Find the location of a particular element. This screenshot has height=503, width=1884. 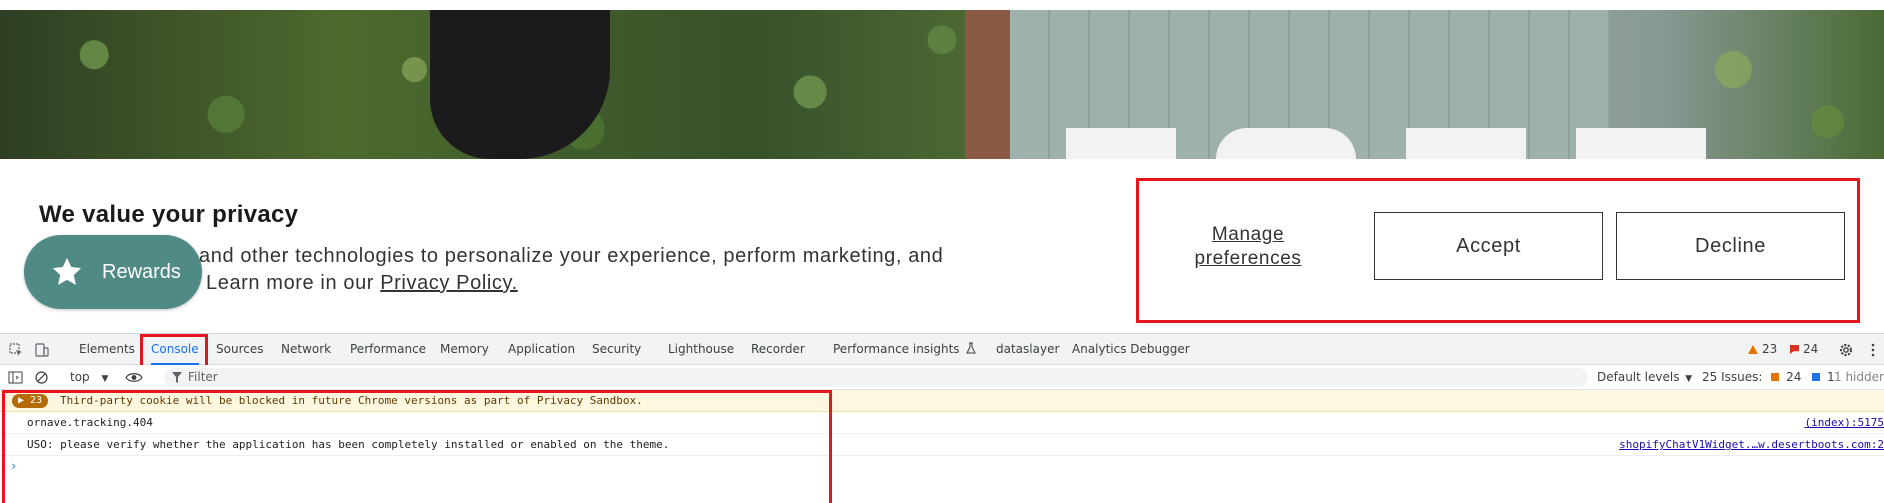

tab-elements: Elements is located at coordinates (107, 349).